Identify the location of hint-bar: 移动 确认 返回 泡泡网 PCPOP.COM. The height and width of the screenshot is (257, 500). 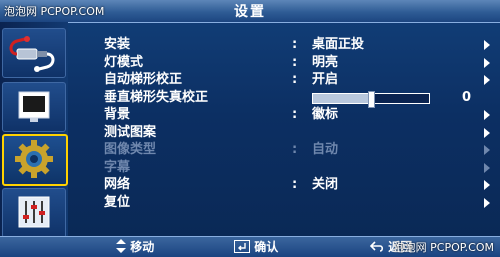
(250, 246).